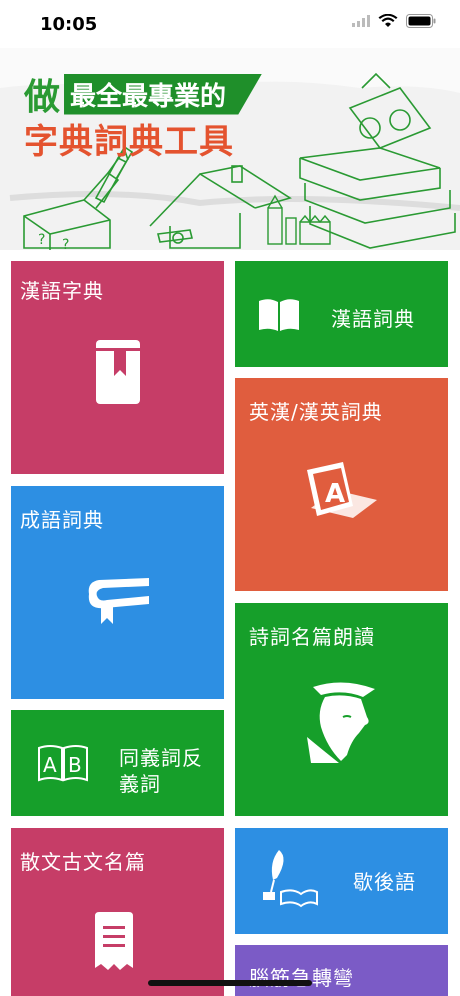  I want to click on tile-english-chinese-dictionary: 英漢/漢英詞典 A, so click(341, 484).